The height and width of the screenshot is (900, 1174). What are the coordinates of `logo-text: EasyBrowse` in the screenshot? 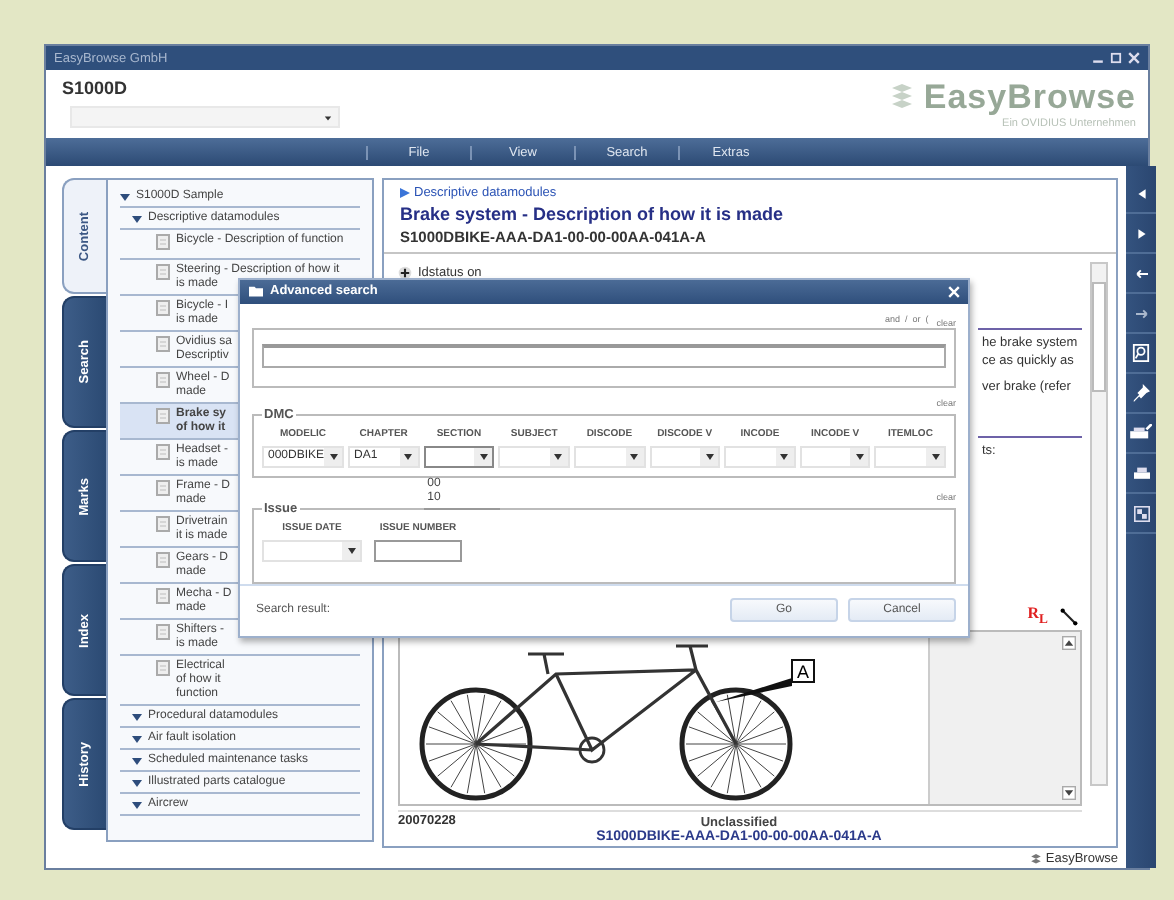 It's located at (1029, 98).